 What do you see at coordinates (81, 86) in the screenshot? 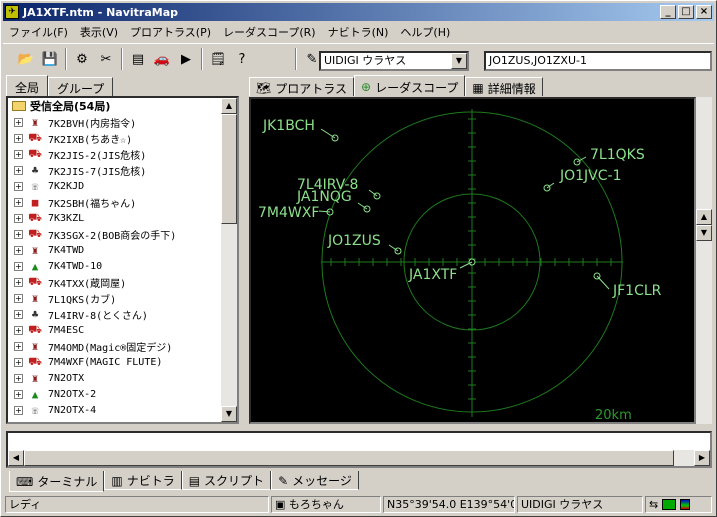
I see `tab-group: グループ` at bounding box center [81, 86].